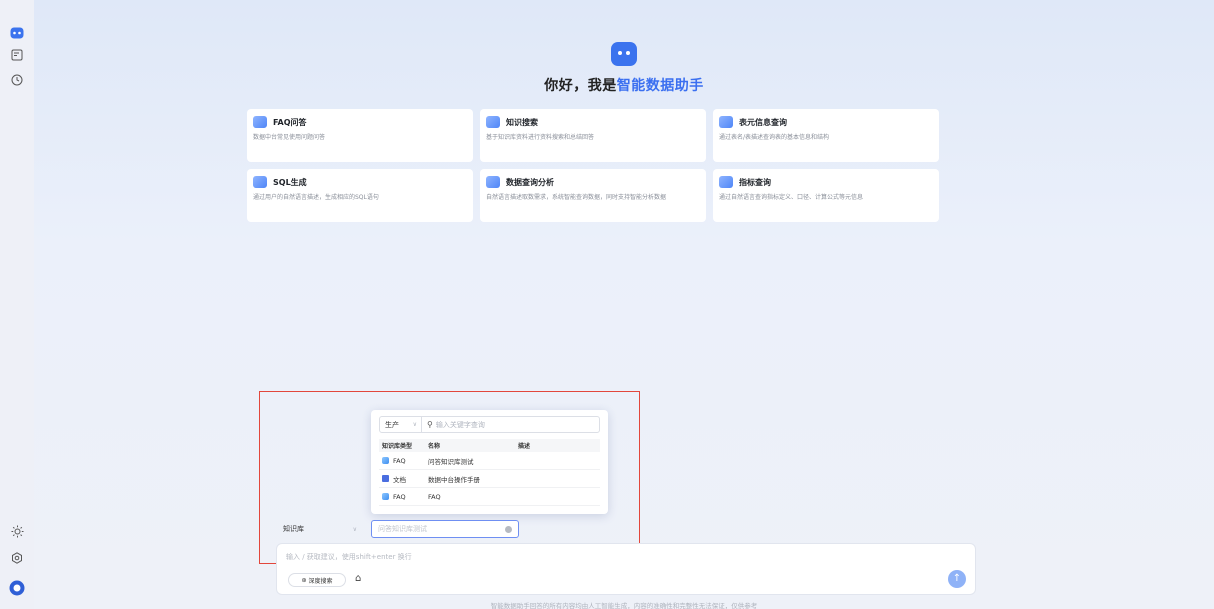 This screenshot has height=609, width=1214. I want to click on table-row: FAQ 问答知识库测试, so click(489, 461).